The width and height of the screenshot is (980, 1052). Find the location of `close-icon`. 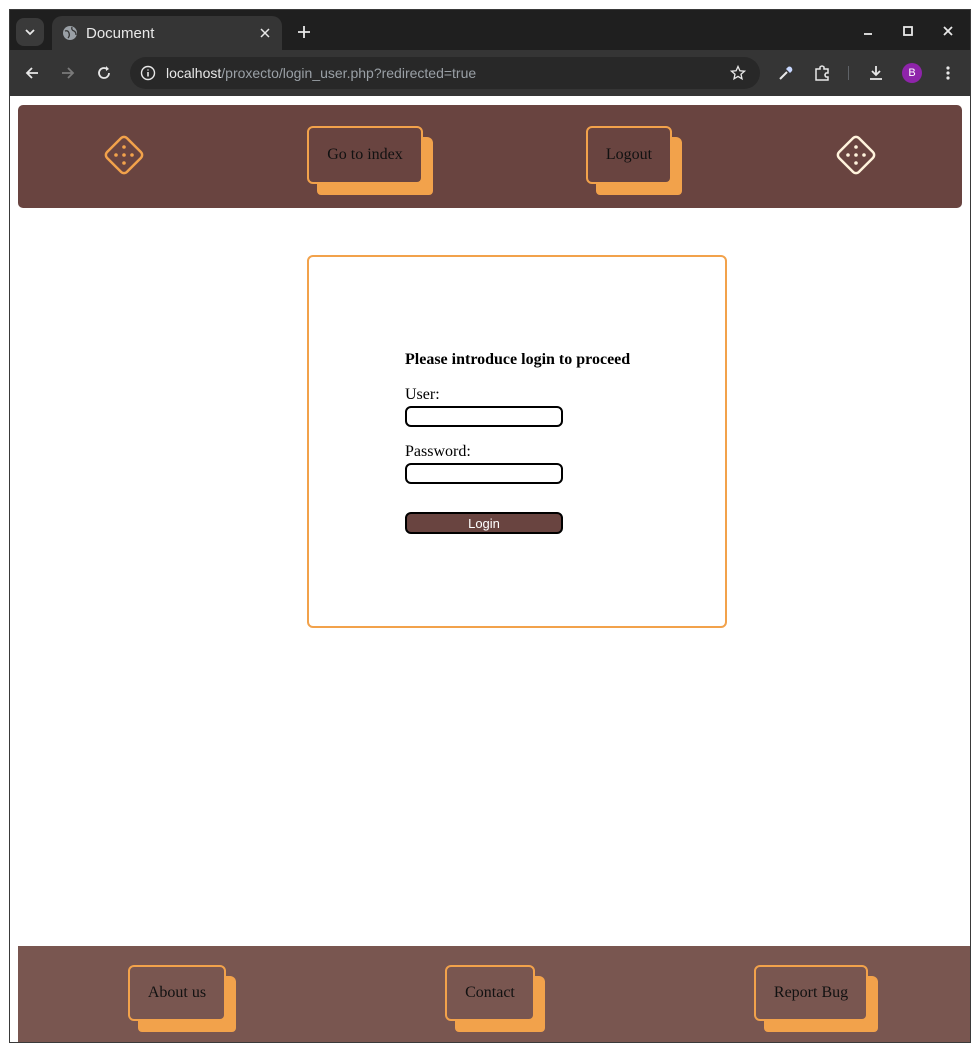

close-icon is located at coordinates (265, 33).